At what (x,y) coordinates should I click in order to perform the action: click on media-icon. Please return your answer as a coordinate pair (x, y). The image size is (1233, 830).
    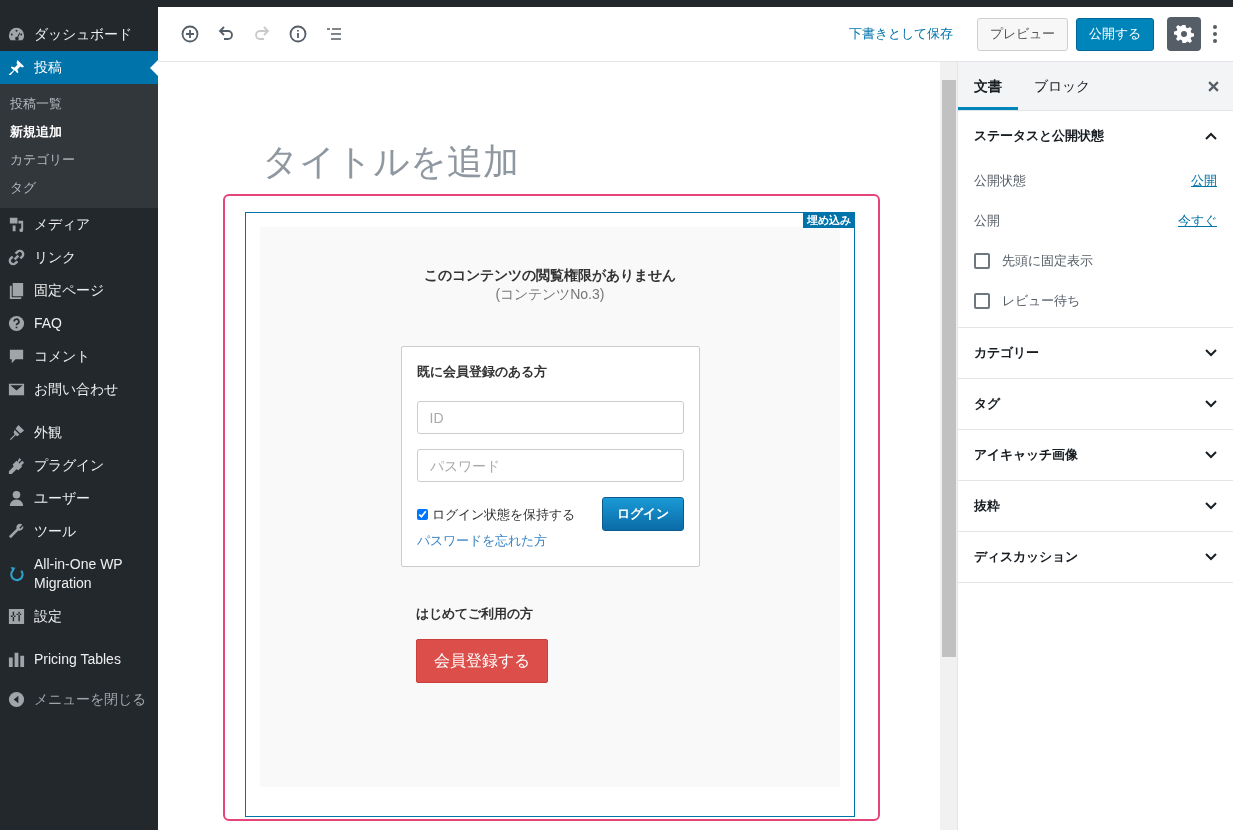
    Looking at the image, I should click on (16, 224).